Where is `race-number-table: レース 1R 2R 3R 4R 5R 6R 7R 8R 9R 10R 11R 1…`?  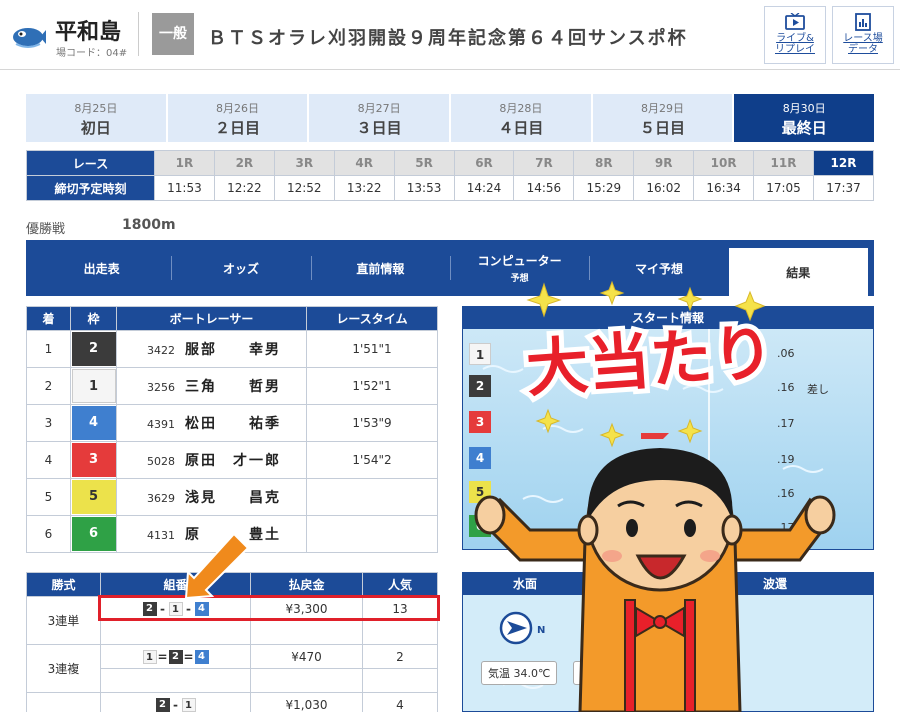 race-number-table: レース 1R 2R 3R 4R 5R 6R 7R 8R 9R 10R 11R 1… is located at coordinates (450, 175).